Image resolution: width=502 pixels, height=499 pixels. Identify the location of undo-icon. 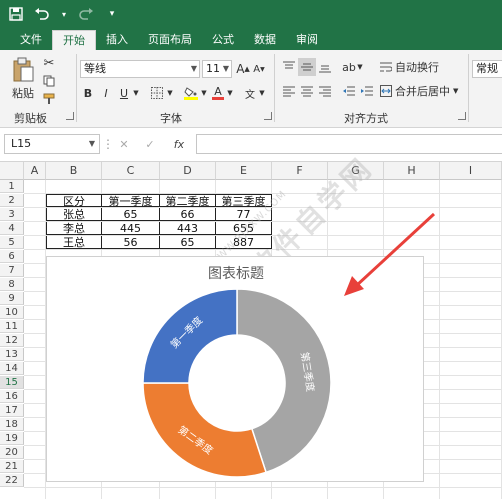
(42, 14).